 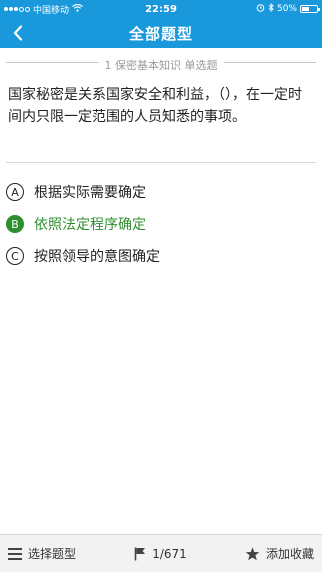 I want to click on list-icon, so click(x=15, y=553).